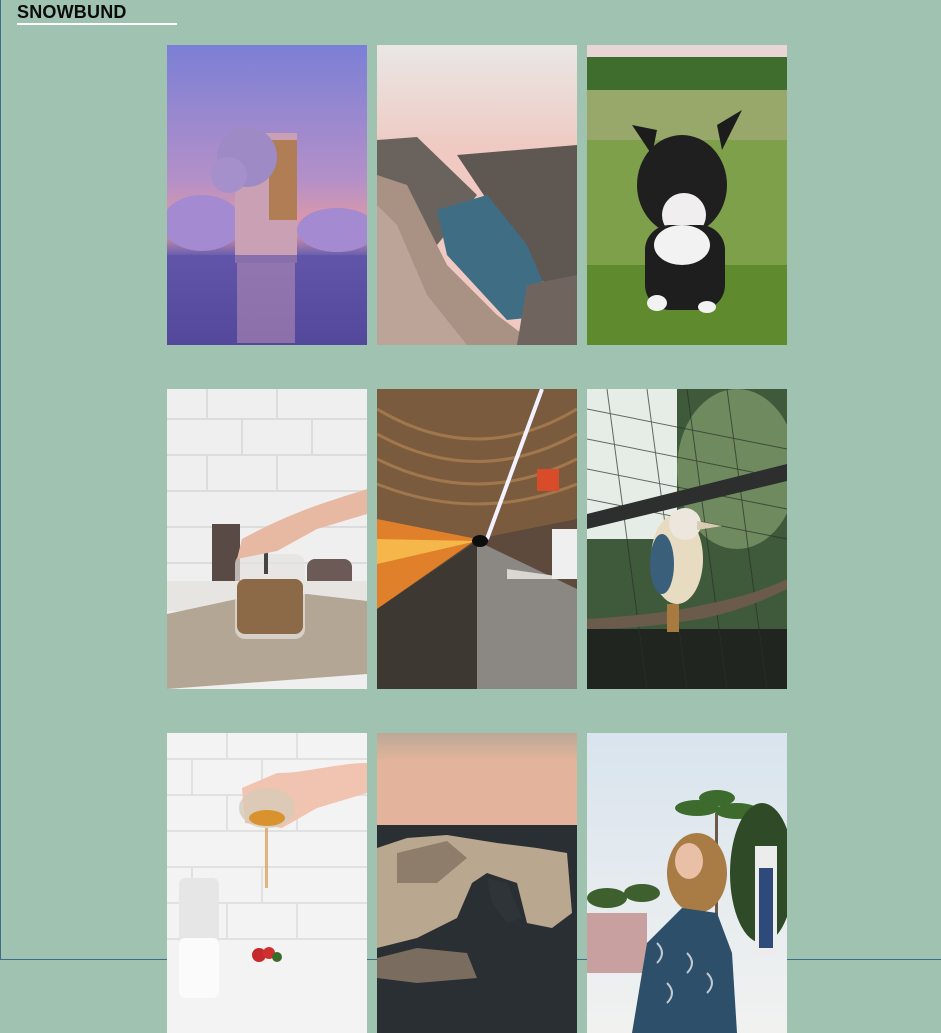  Describe the element at coordinates (687, 539) in the screenshot. I see `photo-kookaburra-bird` at that location.